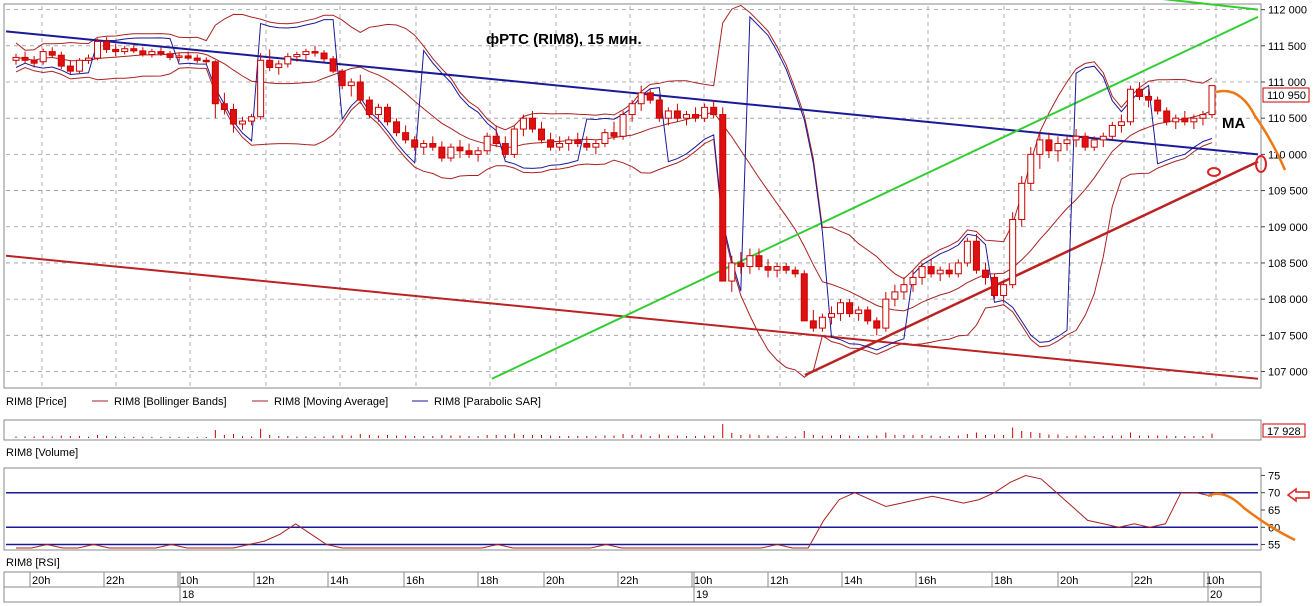 The width and height of the screenshot is (1313, 606). I want to click on hour-label: 10h, so click(189, 581).